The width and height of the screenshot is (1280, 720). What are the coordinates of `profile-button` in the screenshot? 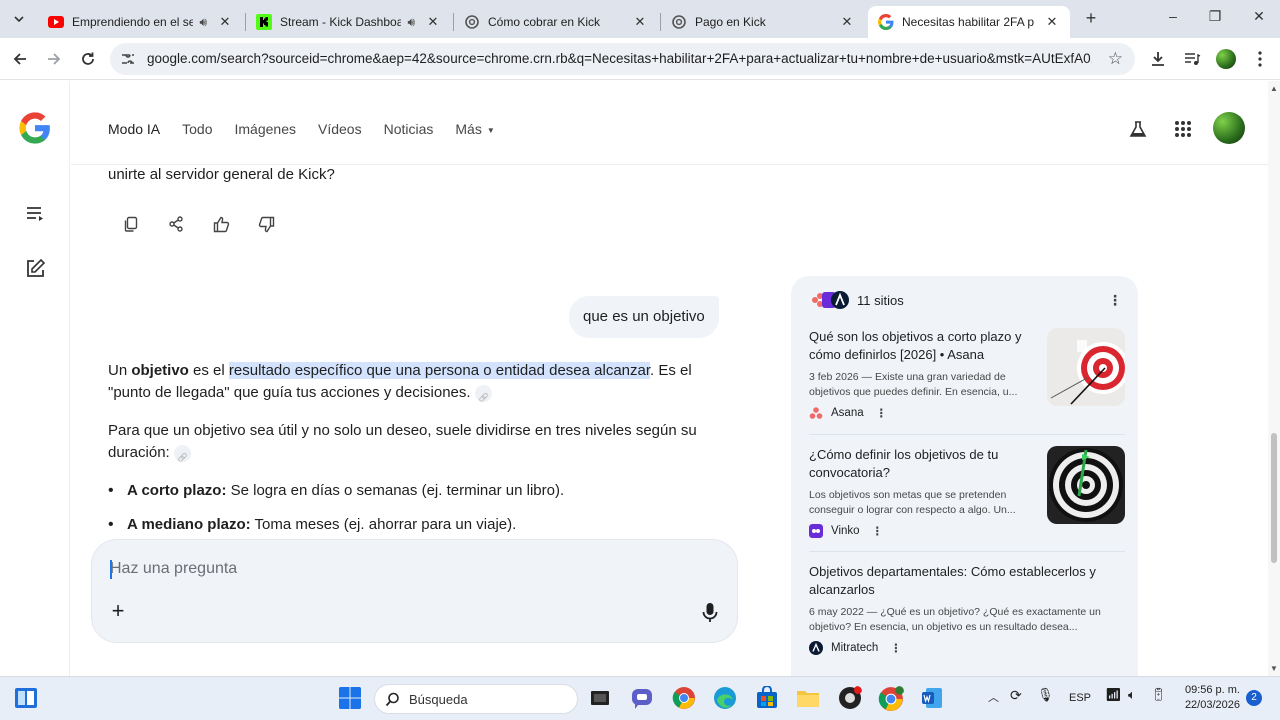 It's located at (1226, 59).